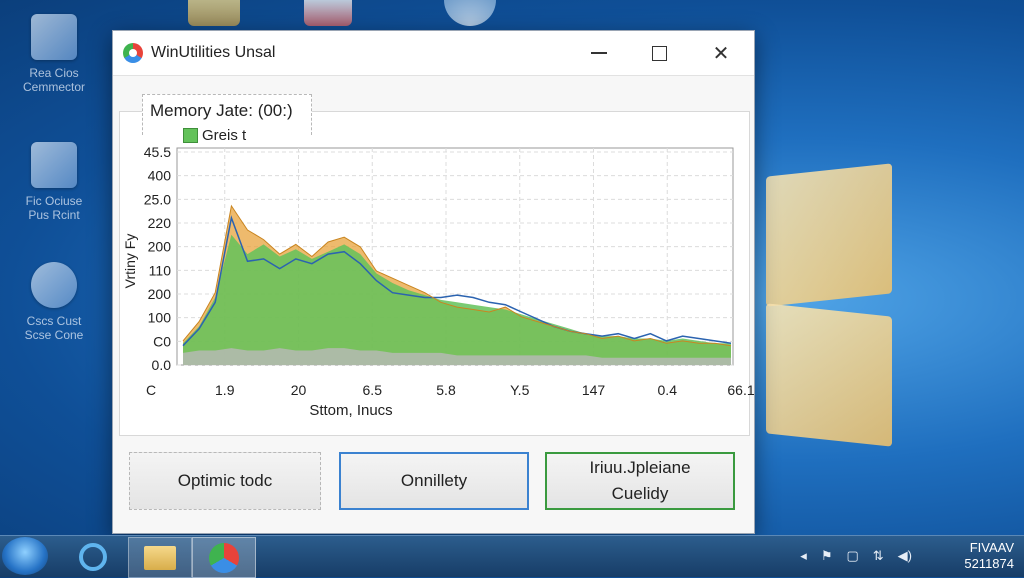  I want to click on start-button, so click(25, 556).